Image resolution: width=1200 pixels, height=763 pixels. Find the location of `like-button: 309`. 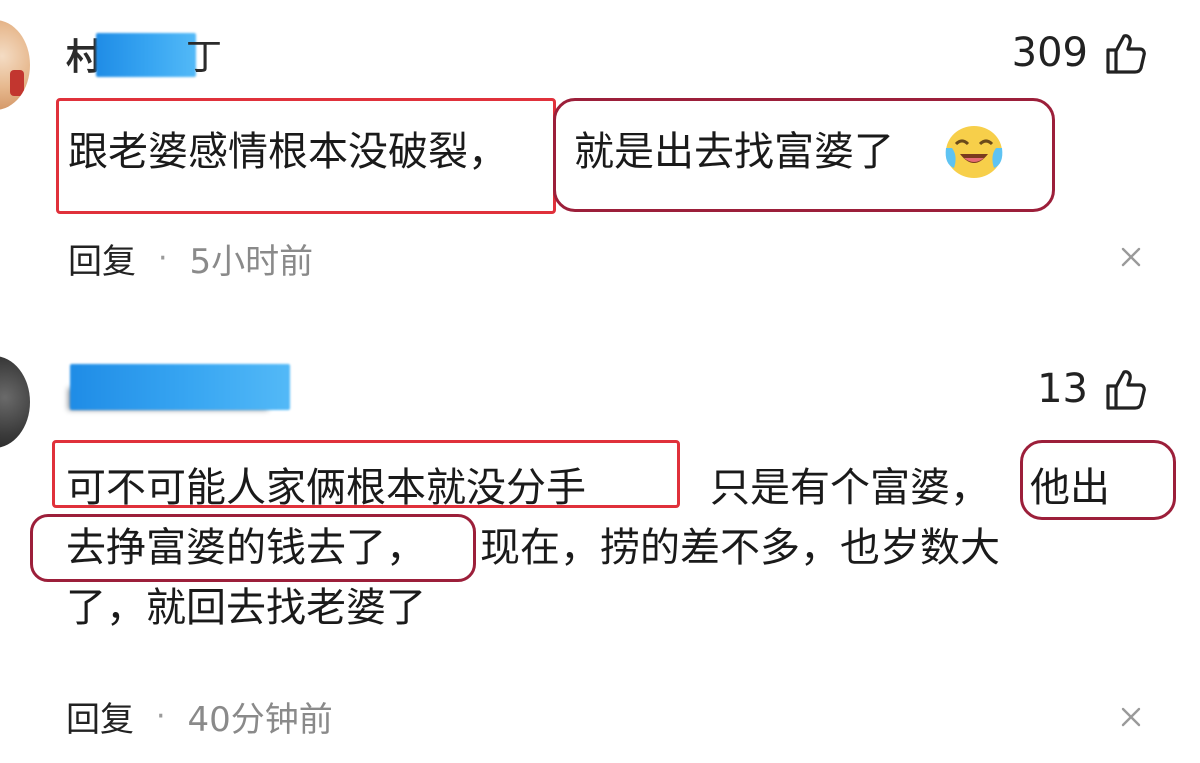

like-button: 309 is located at coordinates (1080, 53).